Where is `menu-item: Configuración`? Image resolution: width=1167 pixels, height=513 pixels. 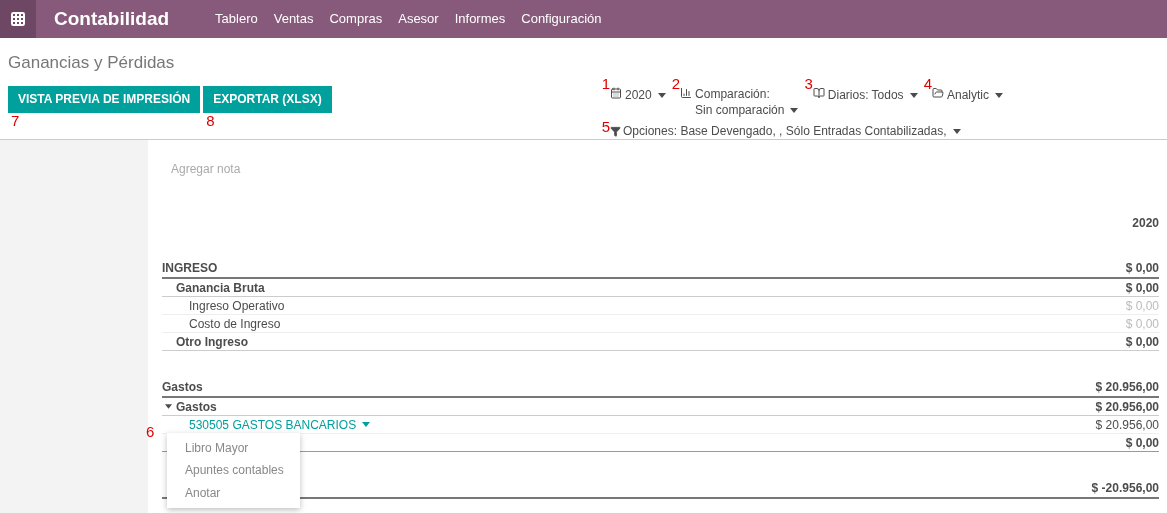 menu-item: Configuración is located at coordinates (561, 19).